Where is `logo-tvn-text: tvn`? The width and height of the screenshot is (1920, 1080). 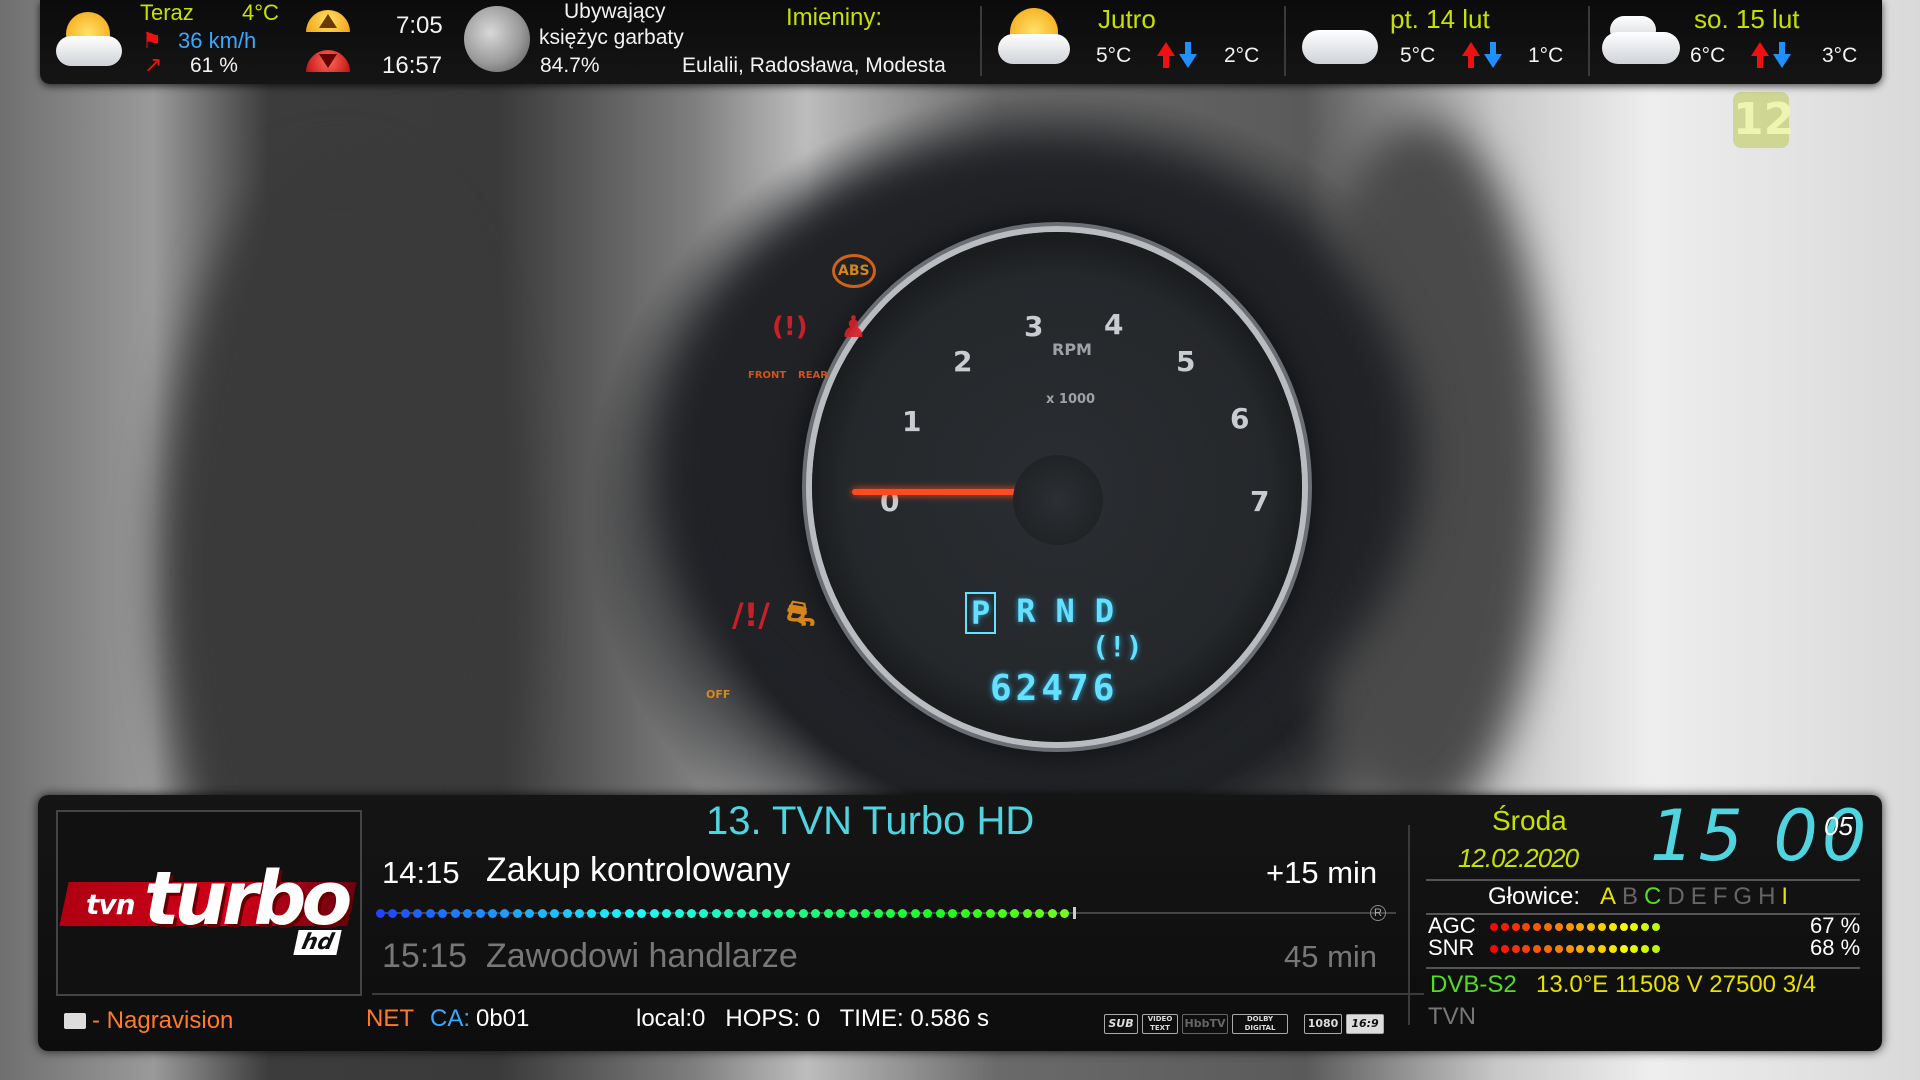
logo-tvn-text: tvn is located at coordinates (111, 904).